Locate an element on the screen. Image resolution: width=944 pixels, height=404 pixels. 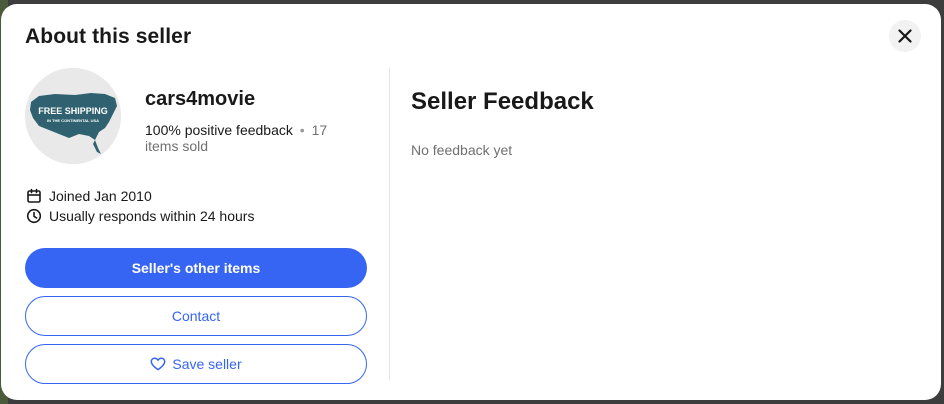
seller-feedback-heading: Seller Feedback is located at coordinates (502, 101).